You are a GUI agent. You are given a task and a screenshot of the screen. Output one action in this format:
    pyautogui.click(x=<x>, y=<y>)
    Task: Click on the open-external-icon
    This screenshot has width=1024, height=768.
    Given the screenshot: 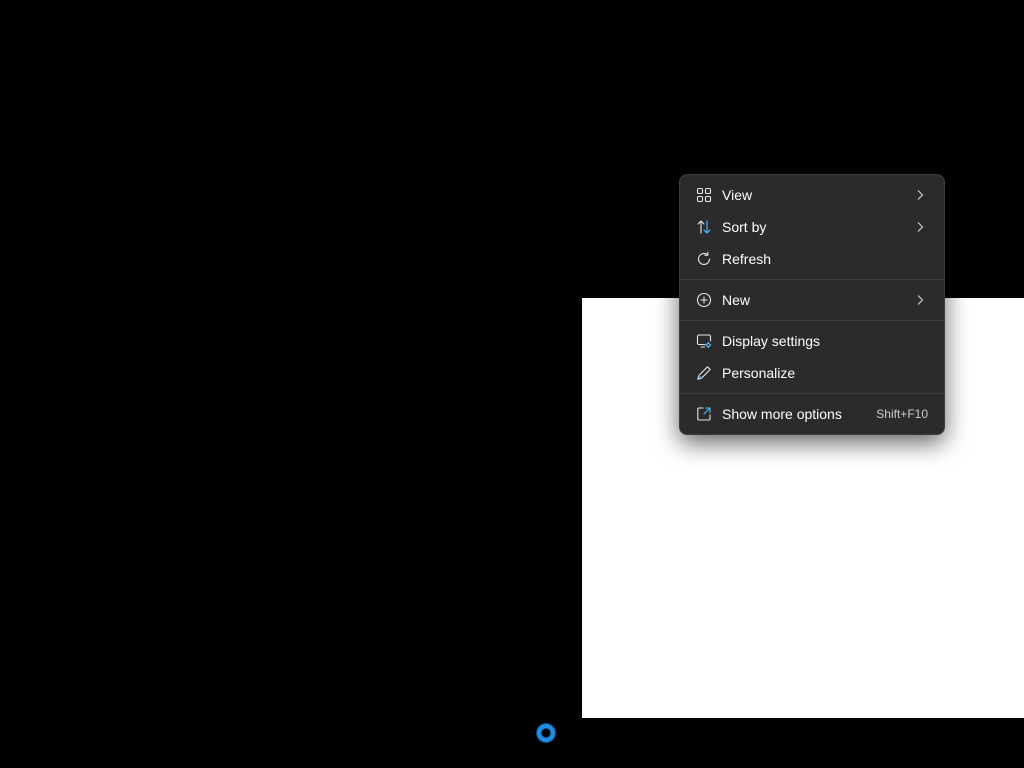 What is the action you would take?
    pyautogui.click(x=704, y=414)
    